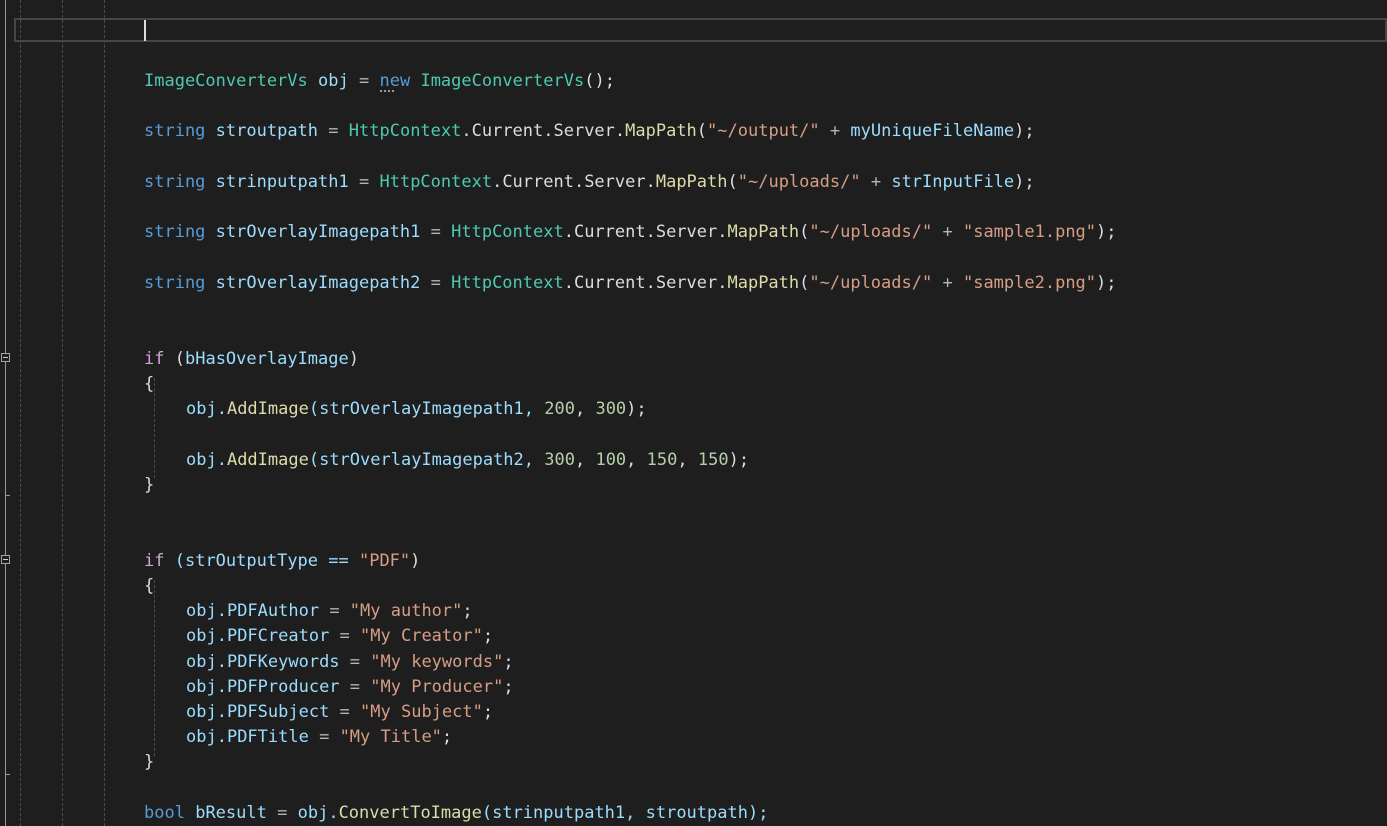 This screenshot has width=1387, height=826. I want to click on code-line: obj.PDFSubject = "My Subject";, so click(339, 712).